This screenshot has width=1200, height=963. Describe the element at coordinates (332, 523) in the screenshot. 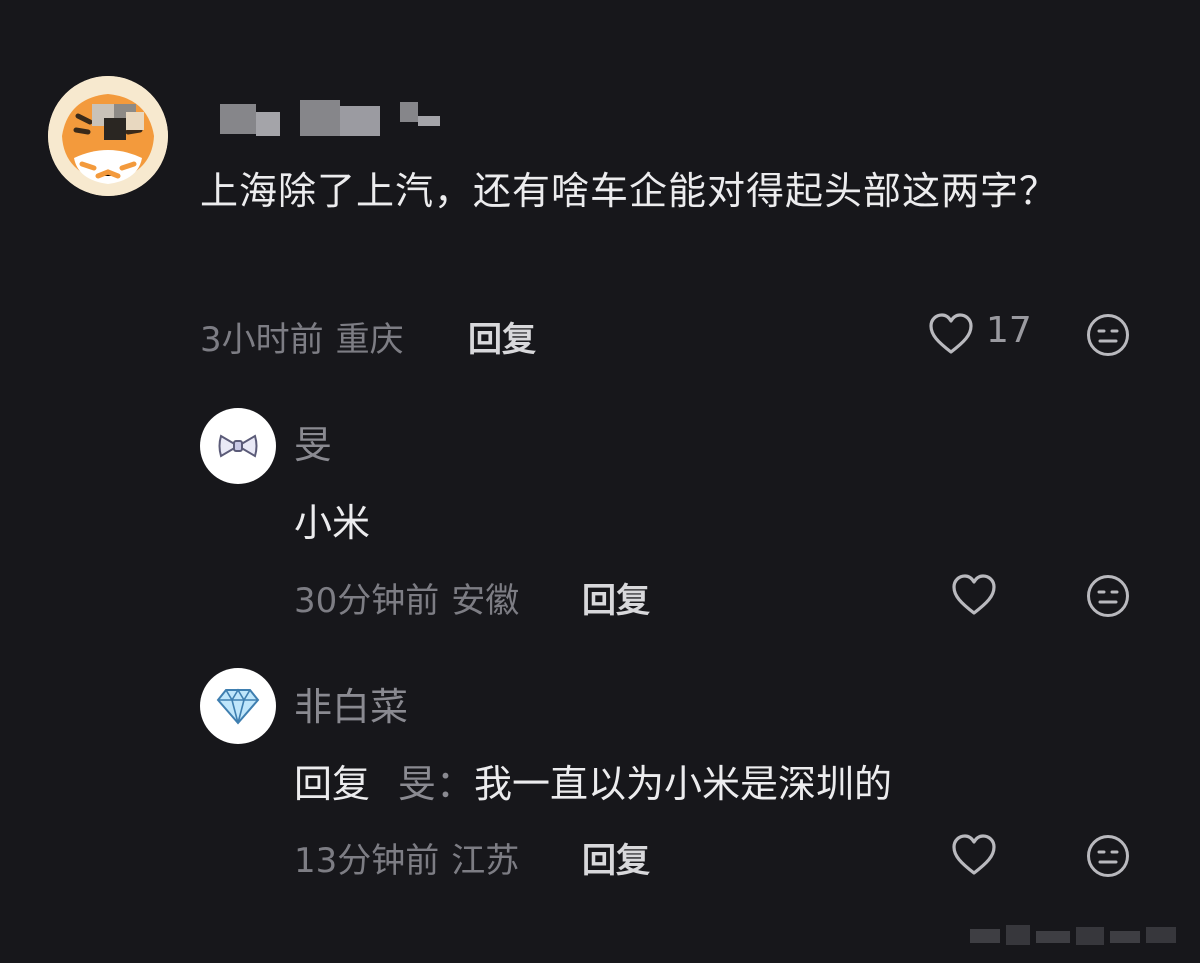

I see `reply-text: 小米` at that location.